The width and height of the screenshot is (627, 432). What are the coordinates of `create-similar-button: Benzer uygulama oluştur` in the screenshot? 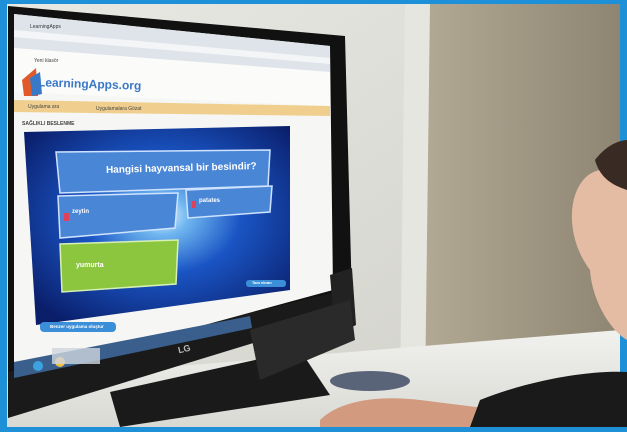 It's located at (77, 326).